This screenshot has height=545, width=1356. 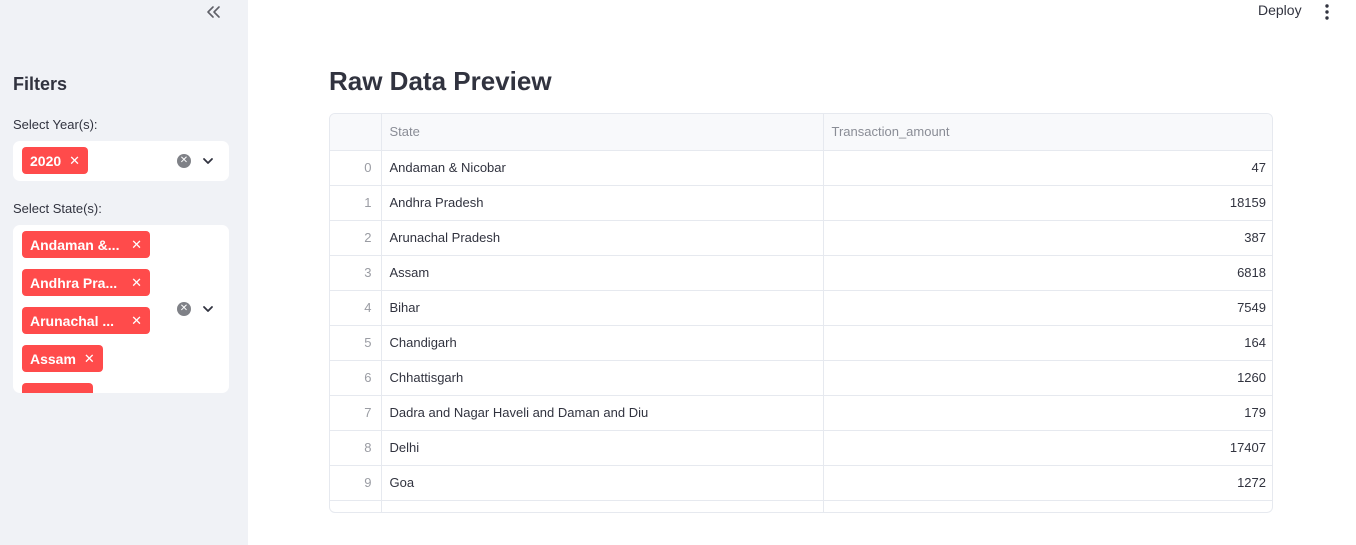 I want to click on amount-column-header: Transaction_amount, so click(x=1047, y=132).